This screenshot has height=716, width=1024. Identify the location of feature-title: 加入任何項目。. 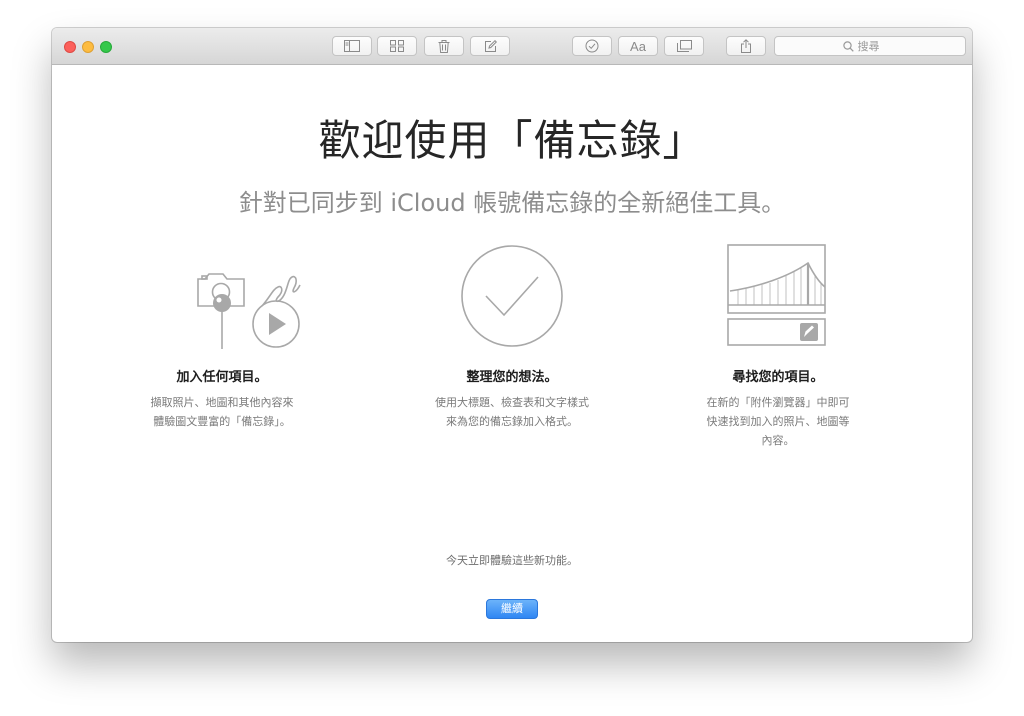
(222, 377).